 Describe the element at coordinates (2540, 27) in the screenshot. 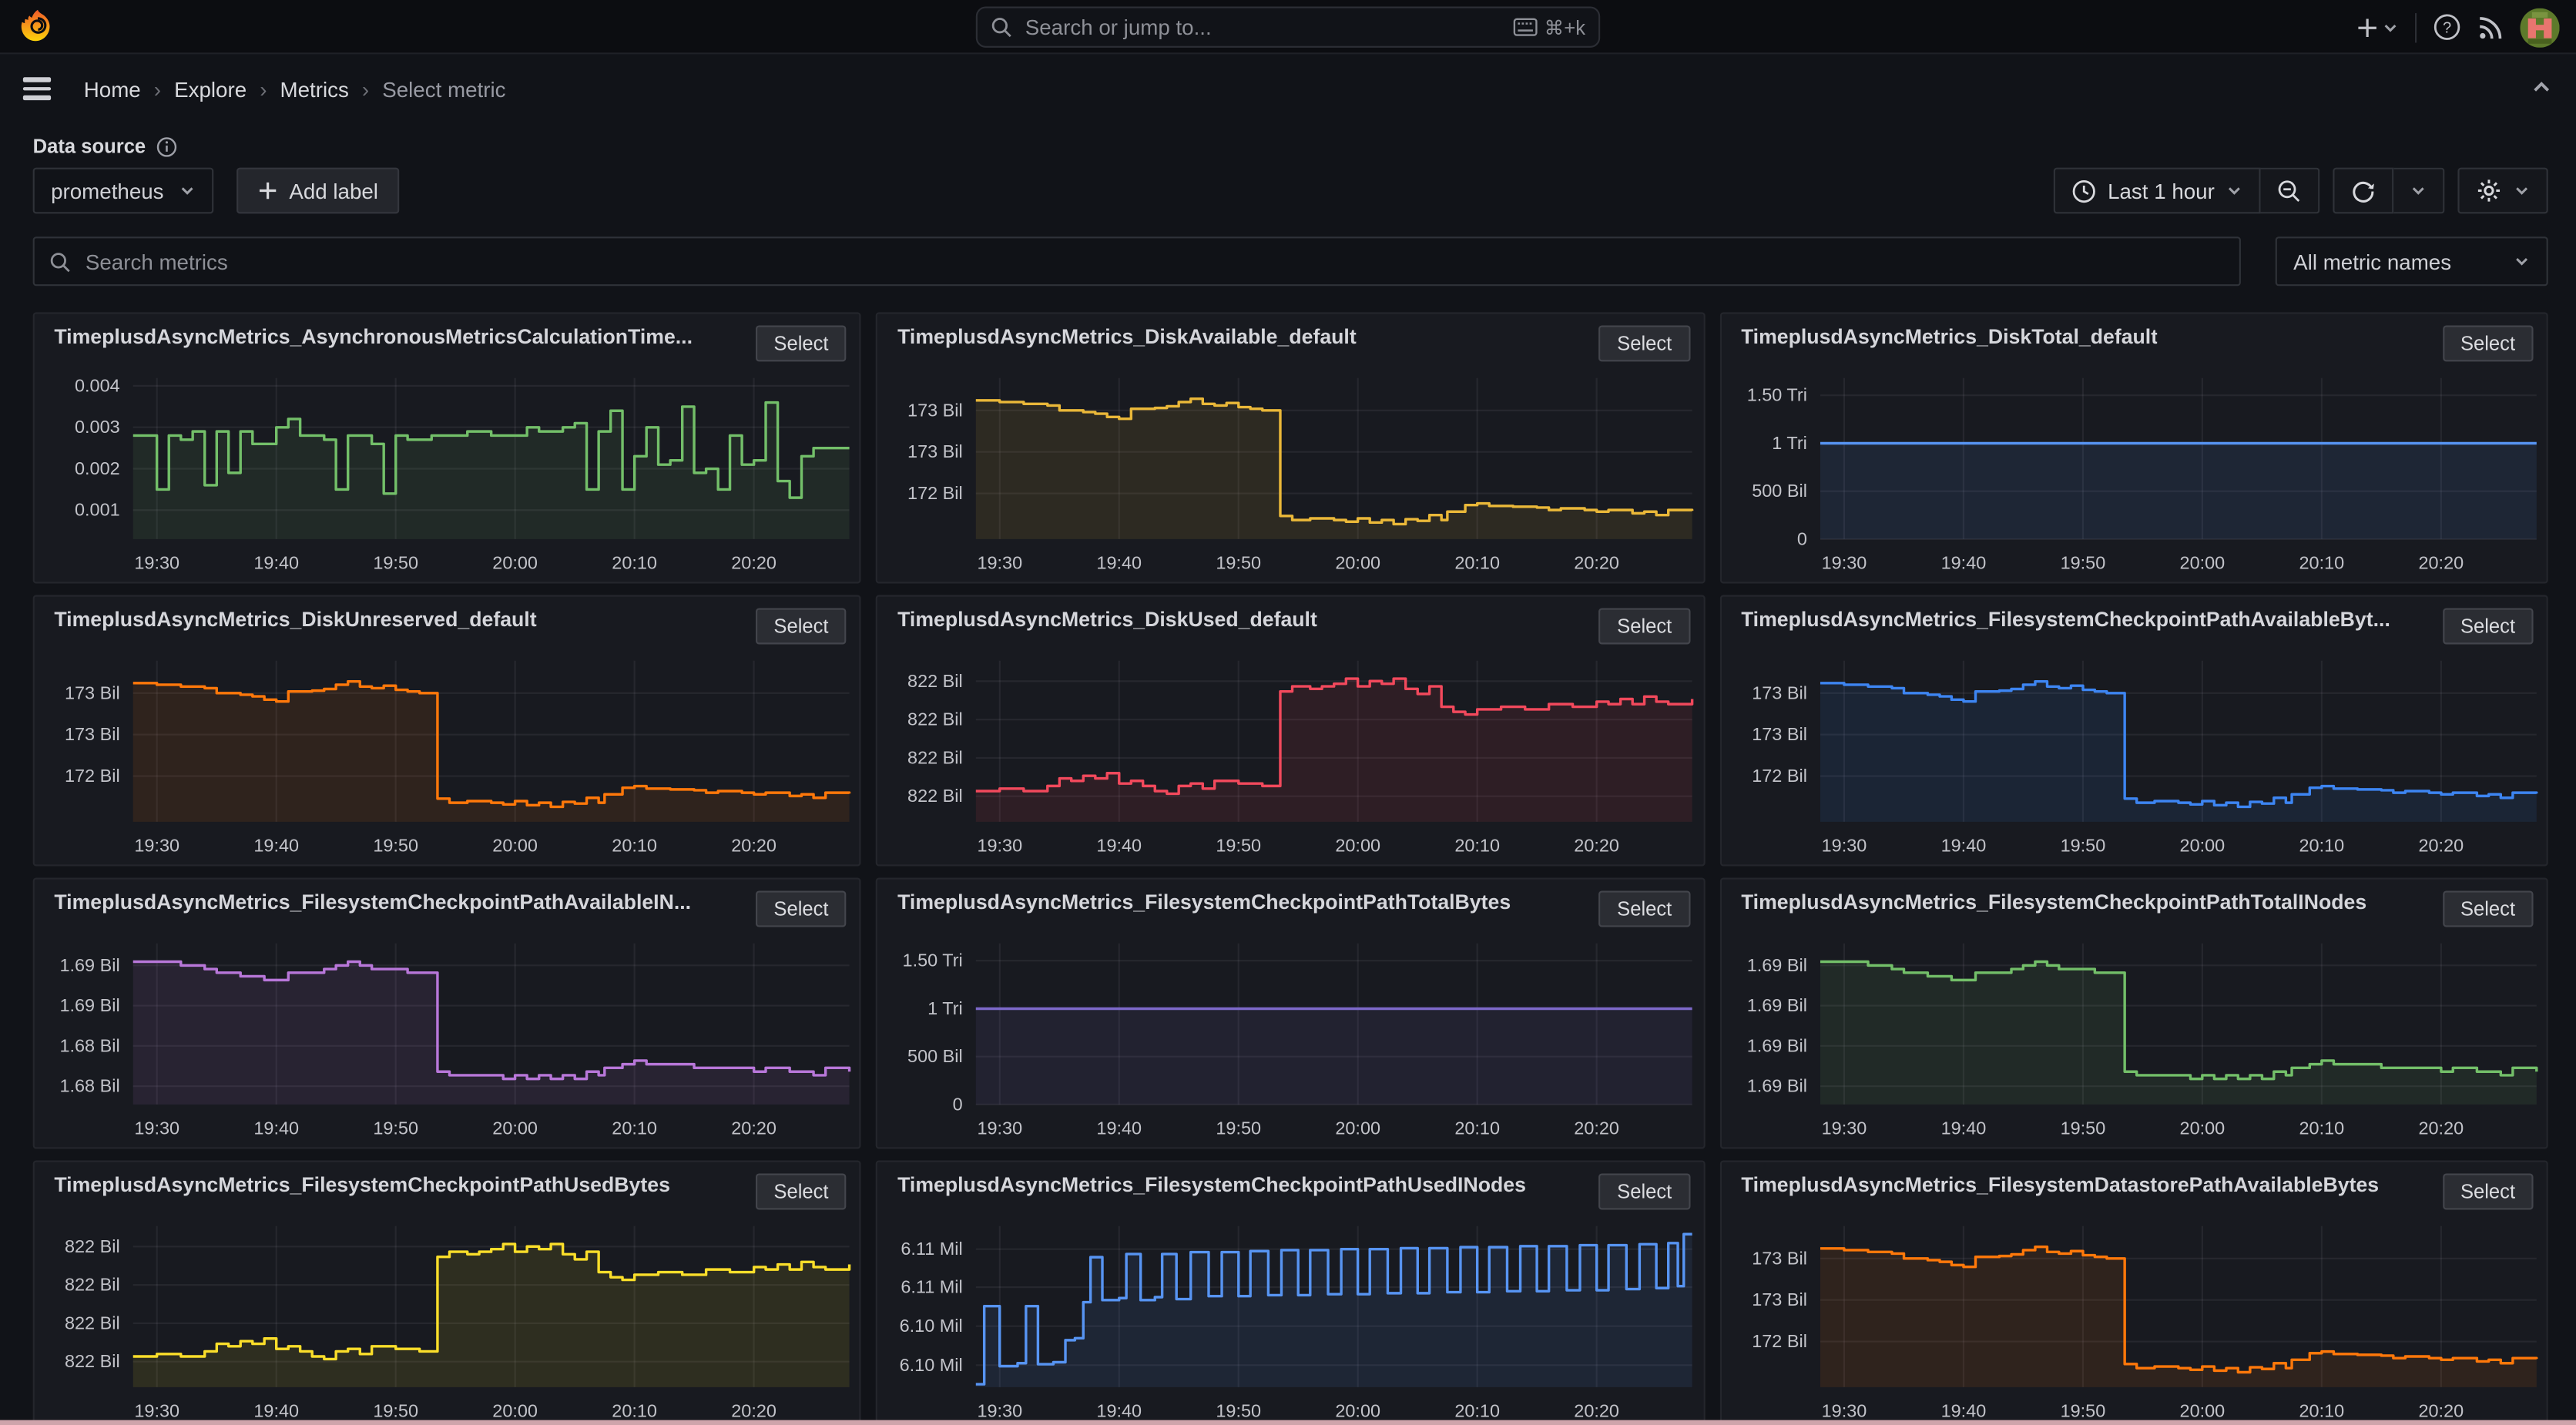

I see `user-avatar` at that location.